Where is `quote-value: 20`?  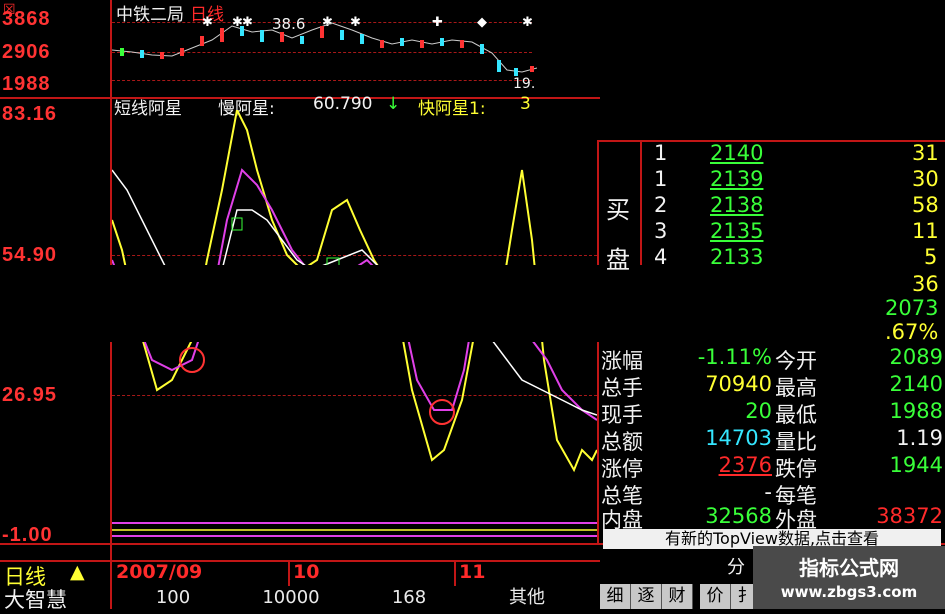
quote-value: 20 is located at coordinates (758, 411).